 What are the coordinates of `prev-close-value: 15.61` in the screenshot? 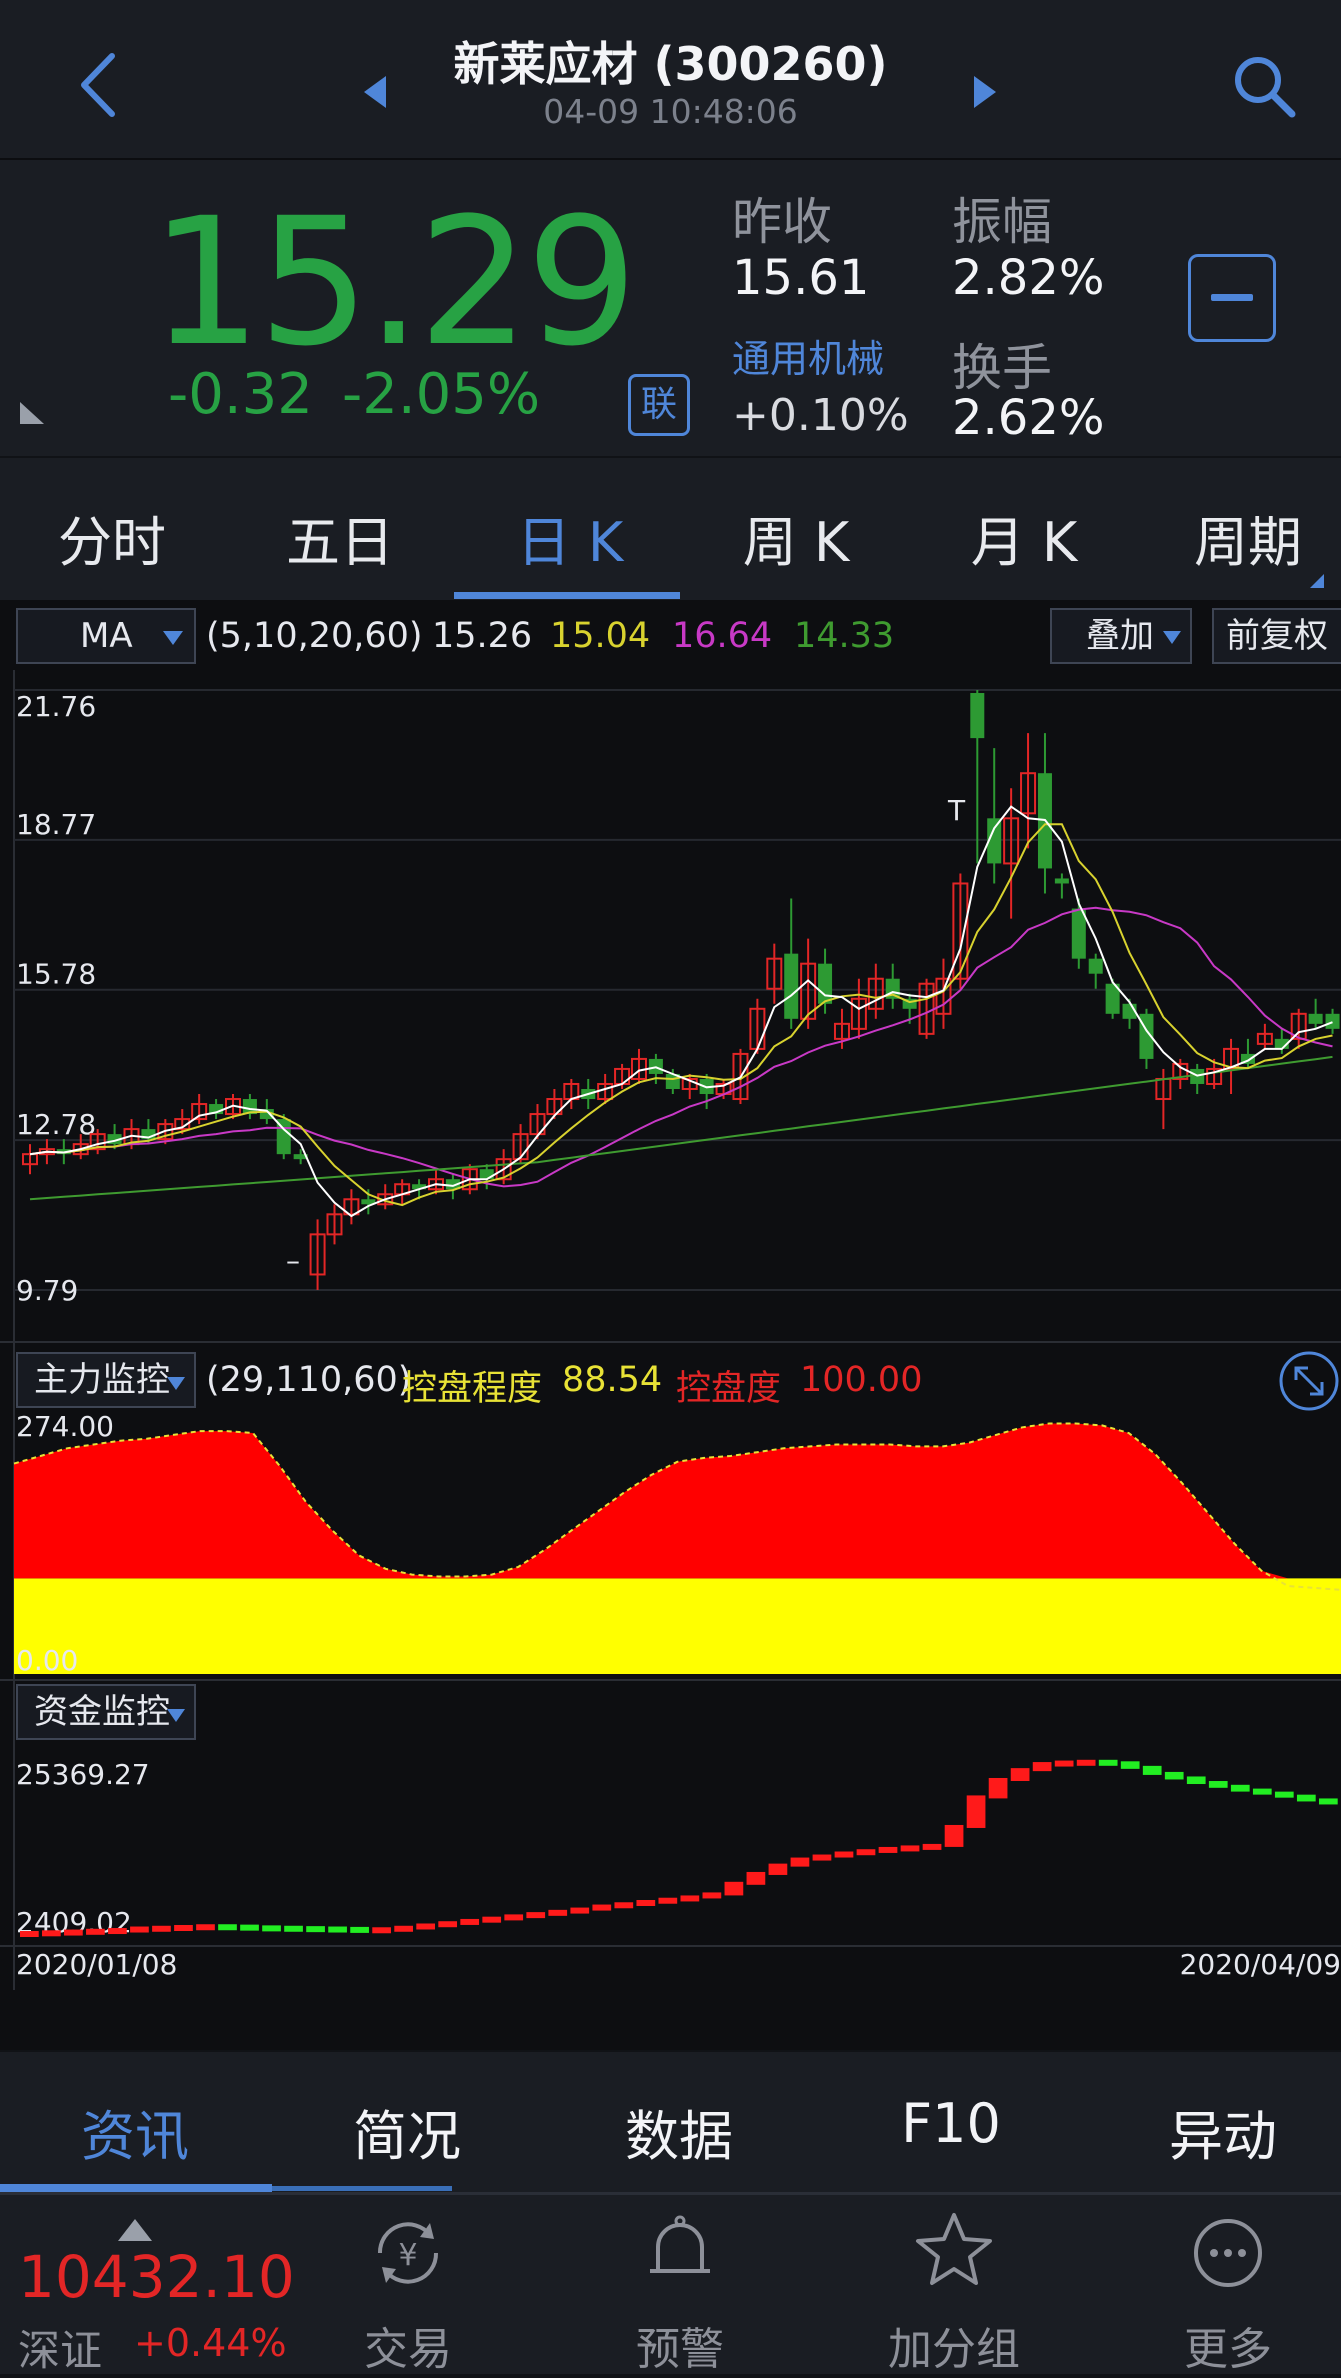 It's located at (801, 278).